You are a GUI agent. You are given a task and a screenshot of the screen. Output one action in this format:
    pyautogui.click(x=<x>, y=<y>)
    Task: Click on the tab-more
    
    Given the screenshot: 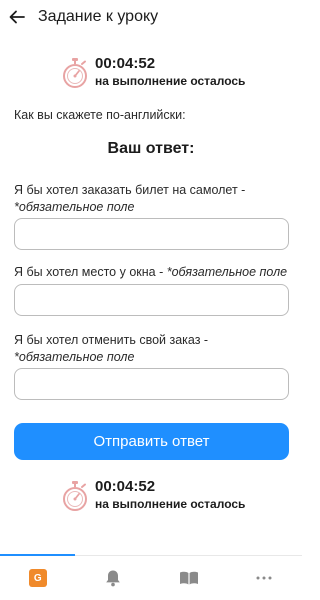 What is the action you would take?
    pyautogui.click(x=265, y=578)
    